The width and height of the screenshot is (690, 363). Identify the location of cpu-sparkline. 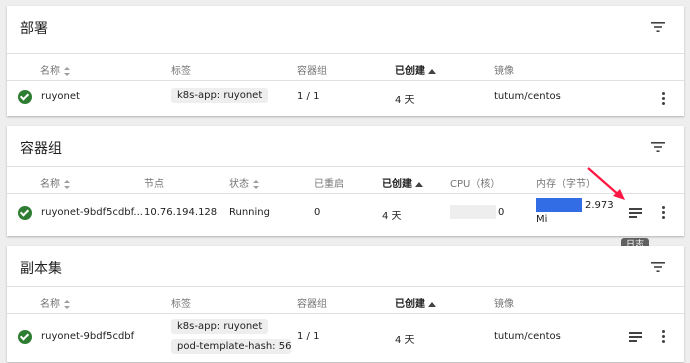
(473, 212).